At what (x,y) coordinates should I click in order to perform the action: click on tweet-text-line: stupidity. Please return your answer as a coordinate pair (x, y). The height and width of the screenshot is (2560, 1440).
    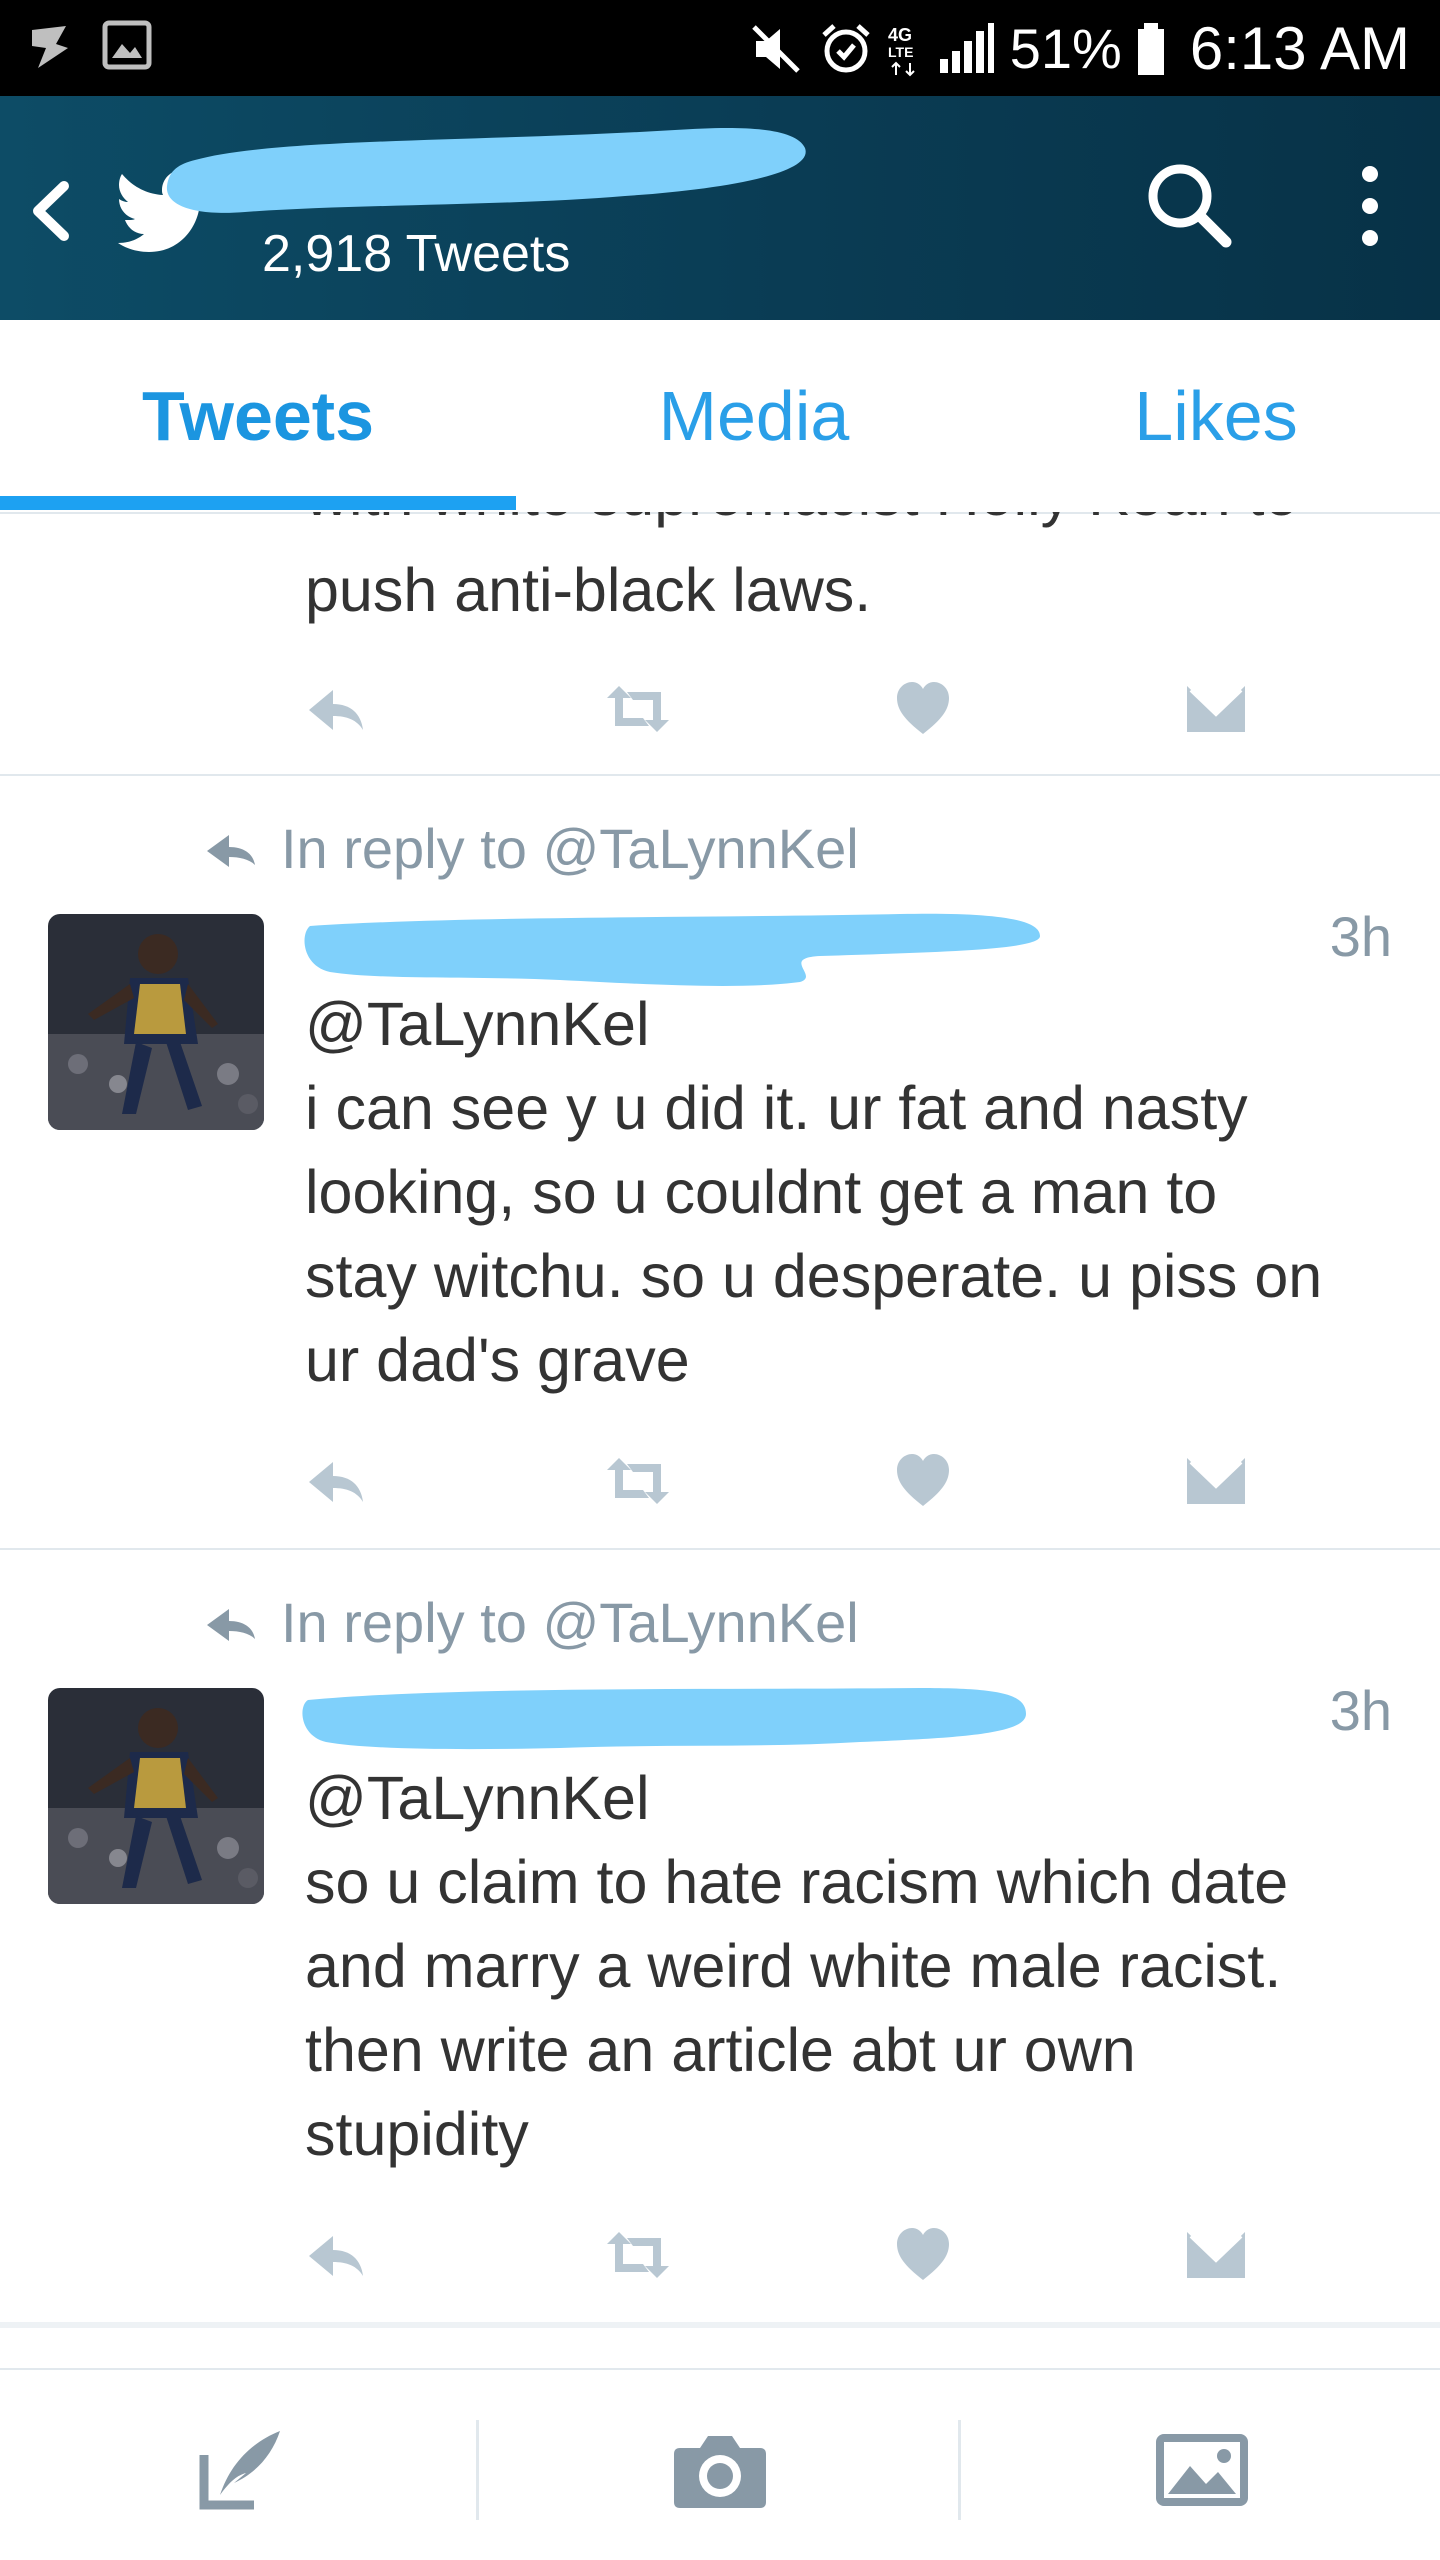
    Looking at the image, I should click on (417, 2134).